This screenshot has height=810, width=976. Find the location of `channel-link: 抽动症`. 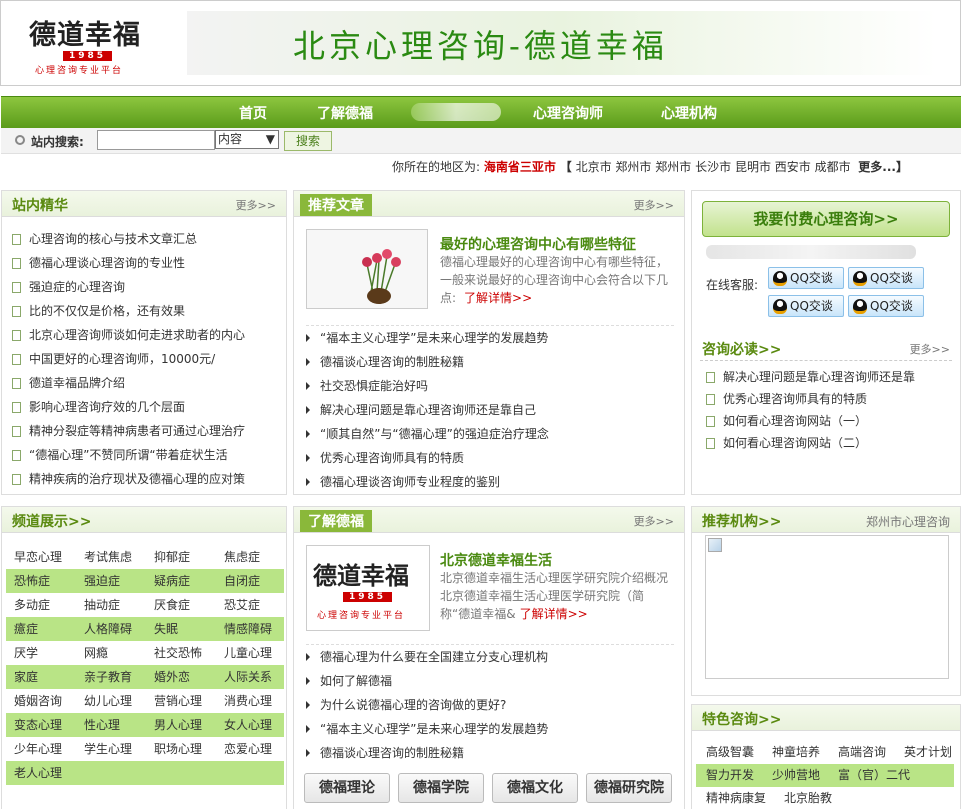

channel-link: 抽动症 is located at coordinates (102, 605).